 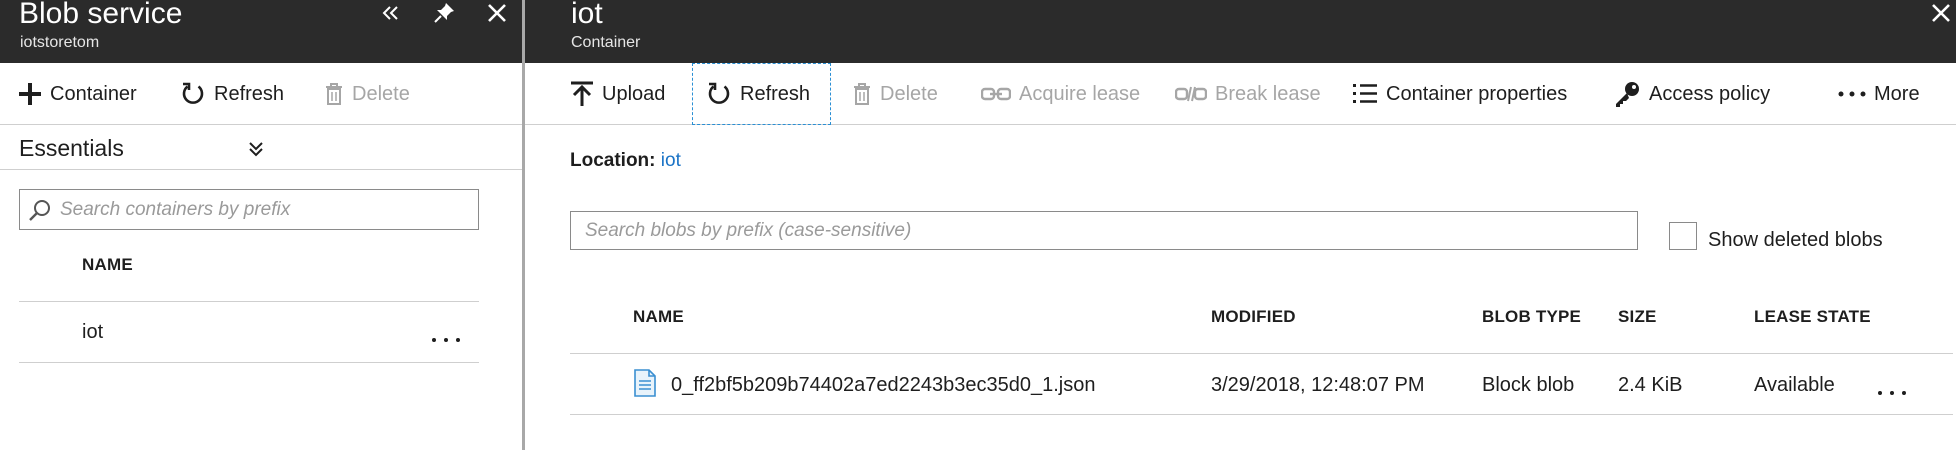 I want to click on search-blobs-input, so click(x=1104, y=230).